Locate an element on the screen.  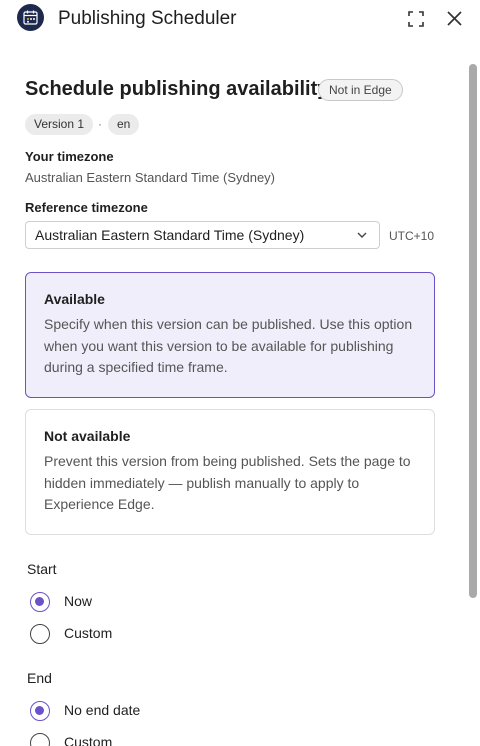
end-custom-label: Custom is located at coordinates (88, 740).